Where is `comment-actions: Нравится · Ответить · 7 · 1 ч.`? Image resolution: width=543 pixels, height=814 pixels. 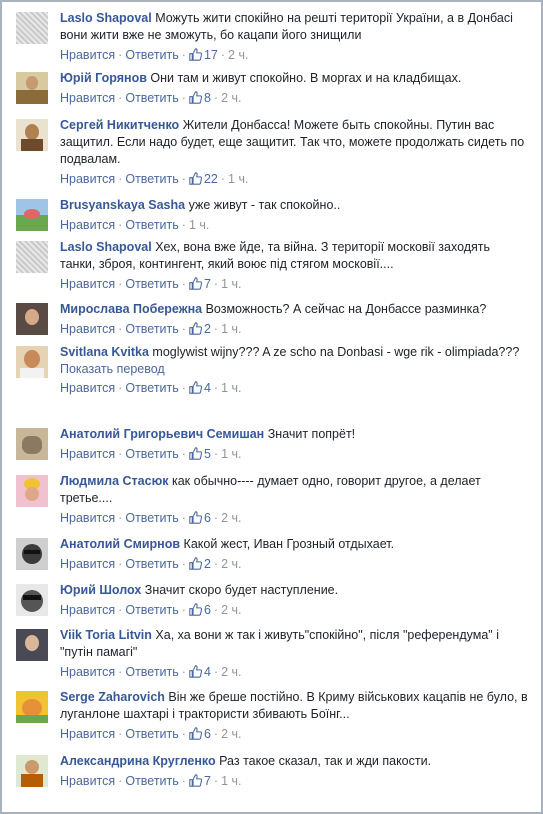
comment-actions: Нравится · Ответить · 7 · 1 ч. is located at coordinates (151, 284).